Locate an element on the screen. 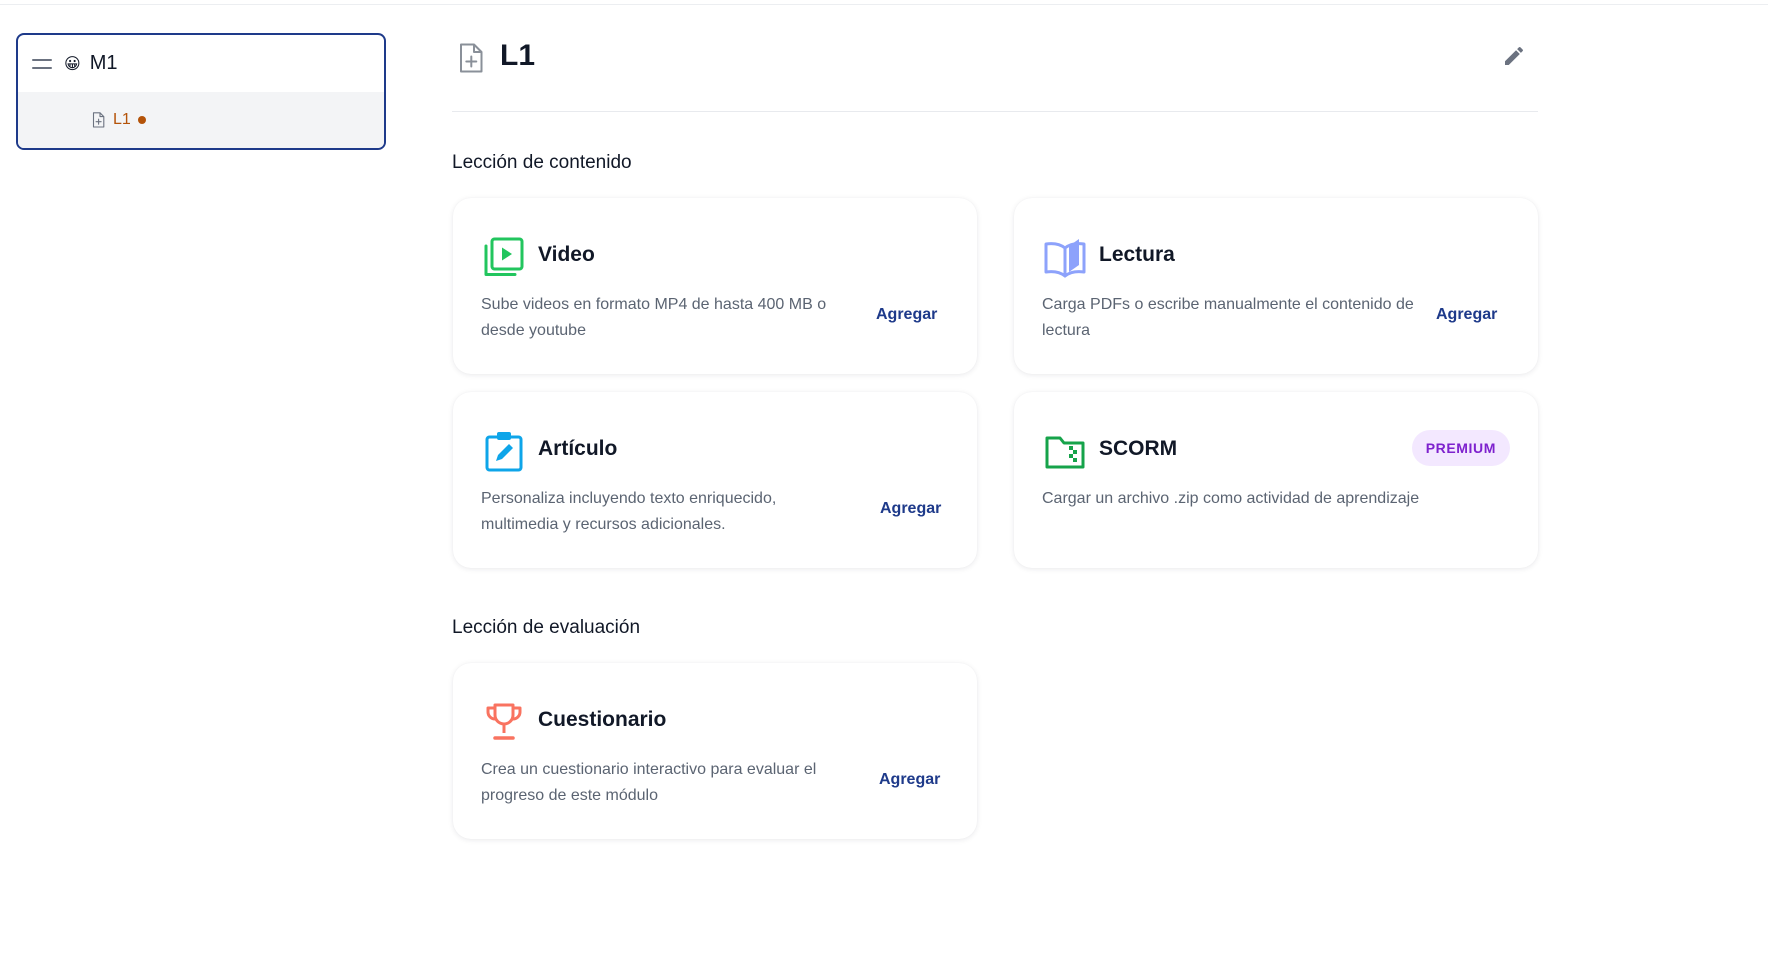 This screenshot has width=1768, height=974. add-reading-button: Agregar is located at coordinates (1466, 315).